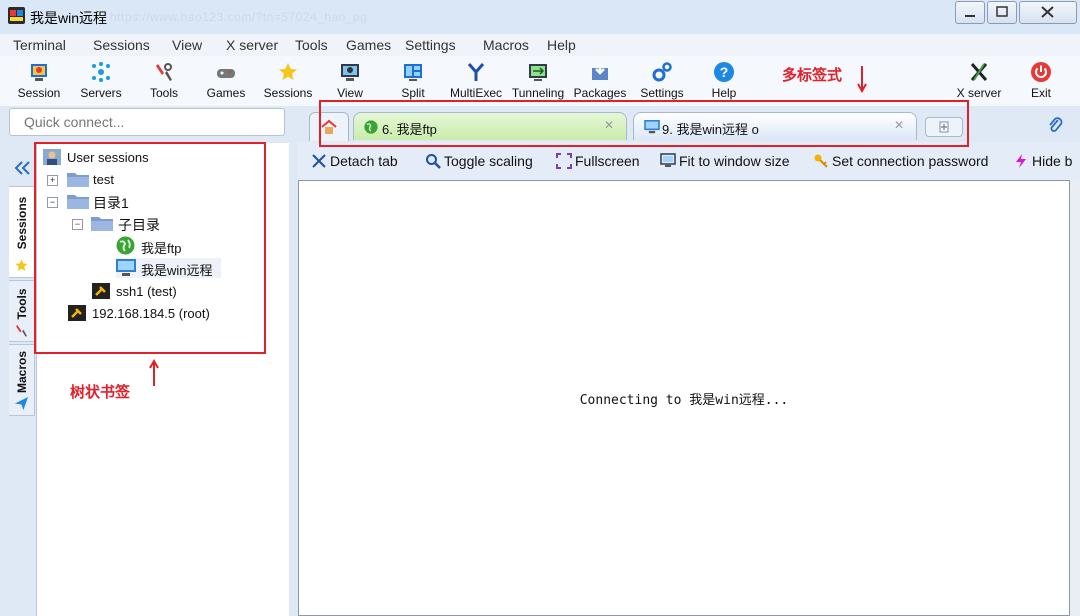 This screenshot has width=1080, height=616. What do you see at coordinates (1055, 125) in the screenshot?
I see `attachment-icon` at bounding box center [1055, 125].